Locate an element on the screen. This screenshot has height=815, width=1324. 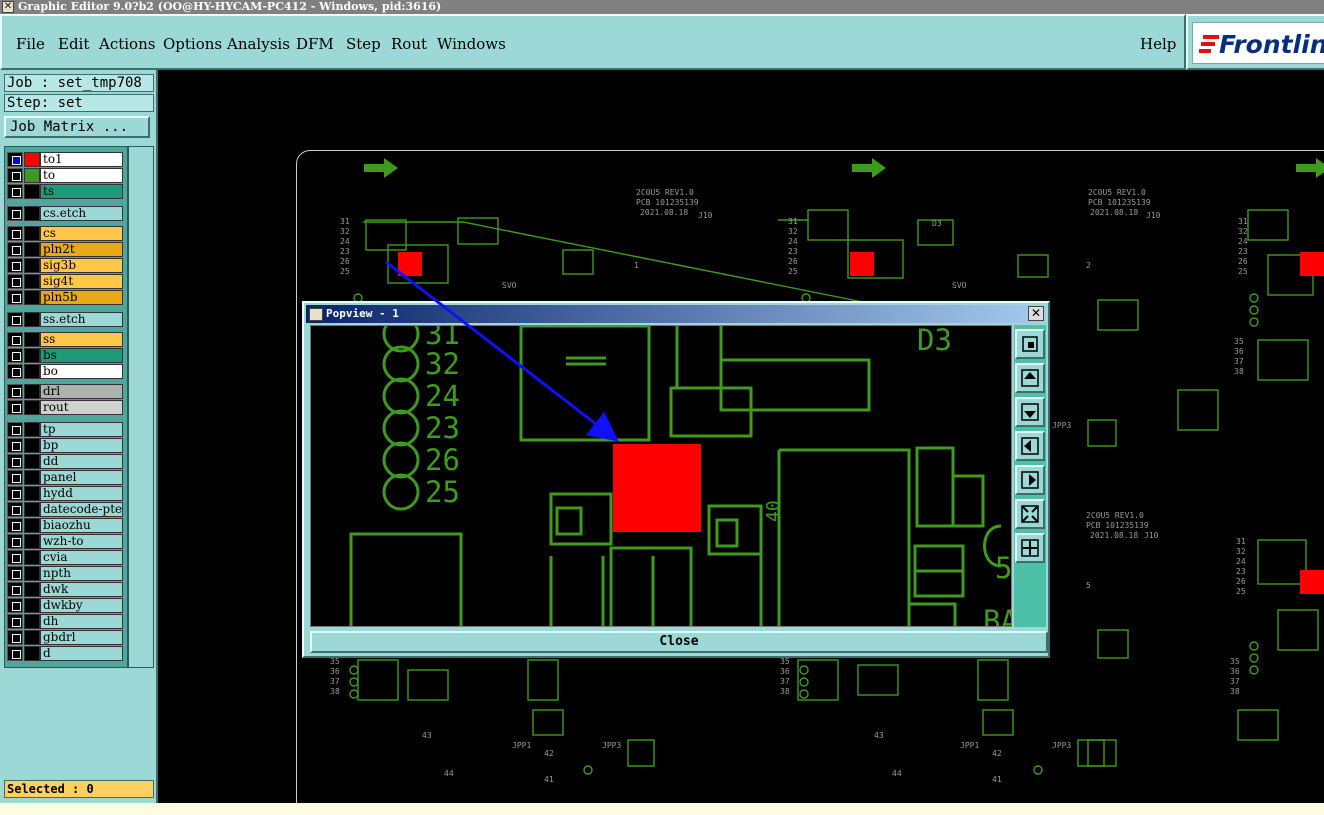
layer-name: wzh-to is located at coordinates (81, 541).